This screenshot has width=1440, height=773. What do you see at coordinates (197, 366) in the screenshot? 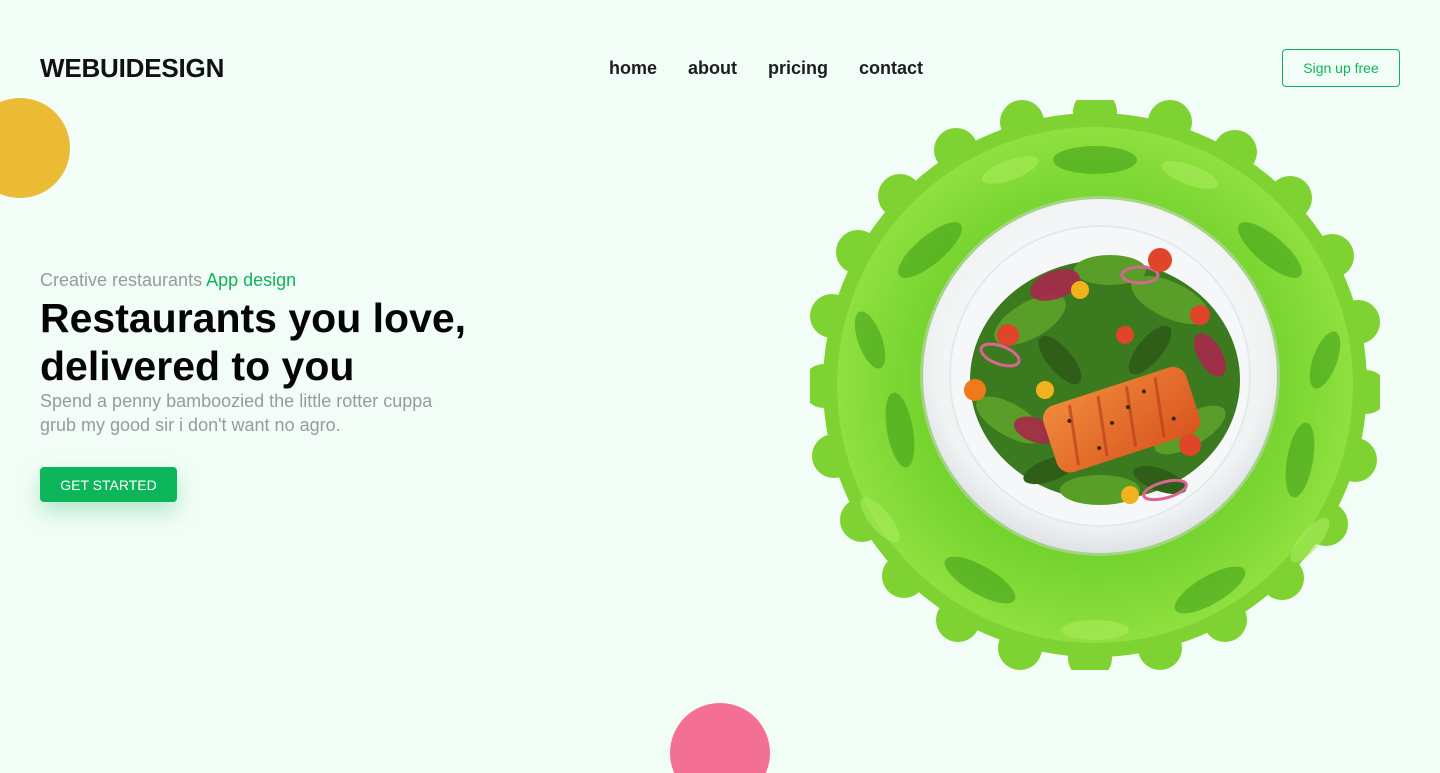
I see `hero-headline-line2: delivered to you` at bounding box center [197, 366].